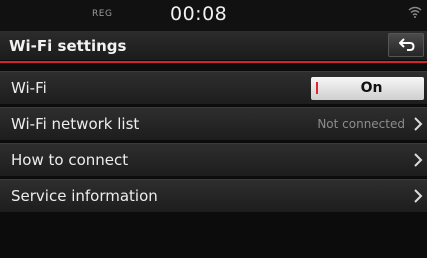  What do you see at coordinates (361, 124) in the screenshot?
I see `connection-status: Not connected` at bounding box center [361, 124].